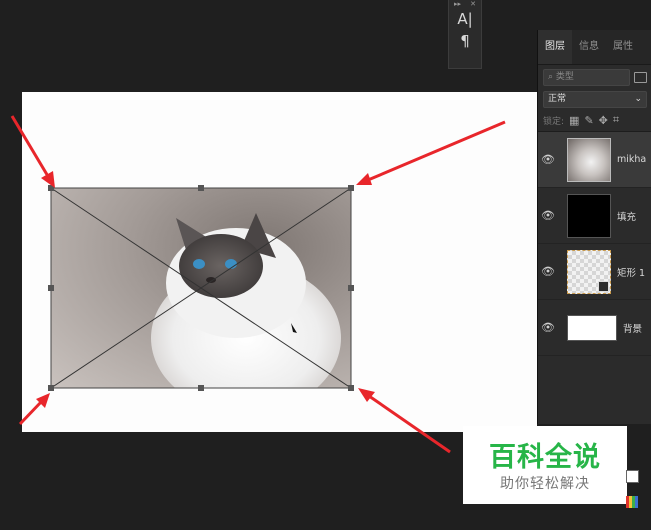  Describe the element at coordinates (557, 98) in the screenshot. I see `blend-mode-value: 正常` at that location.